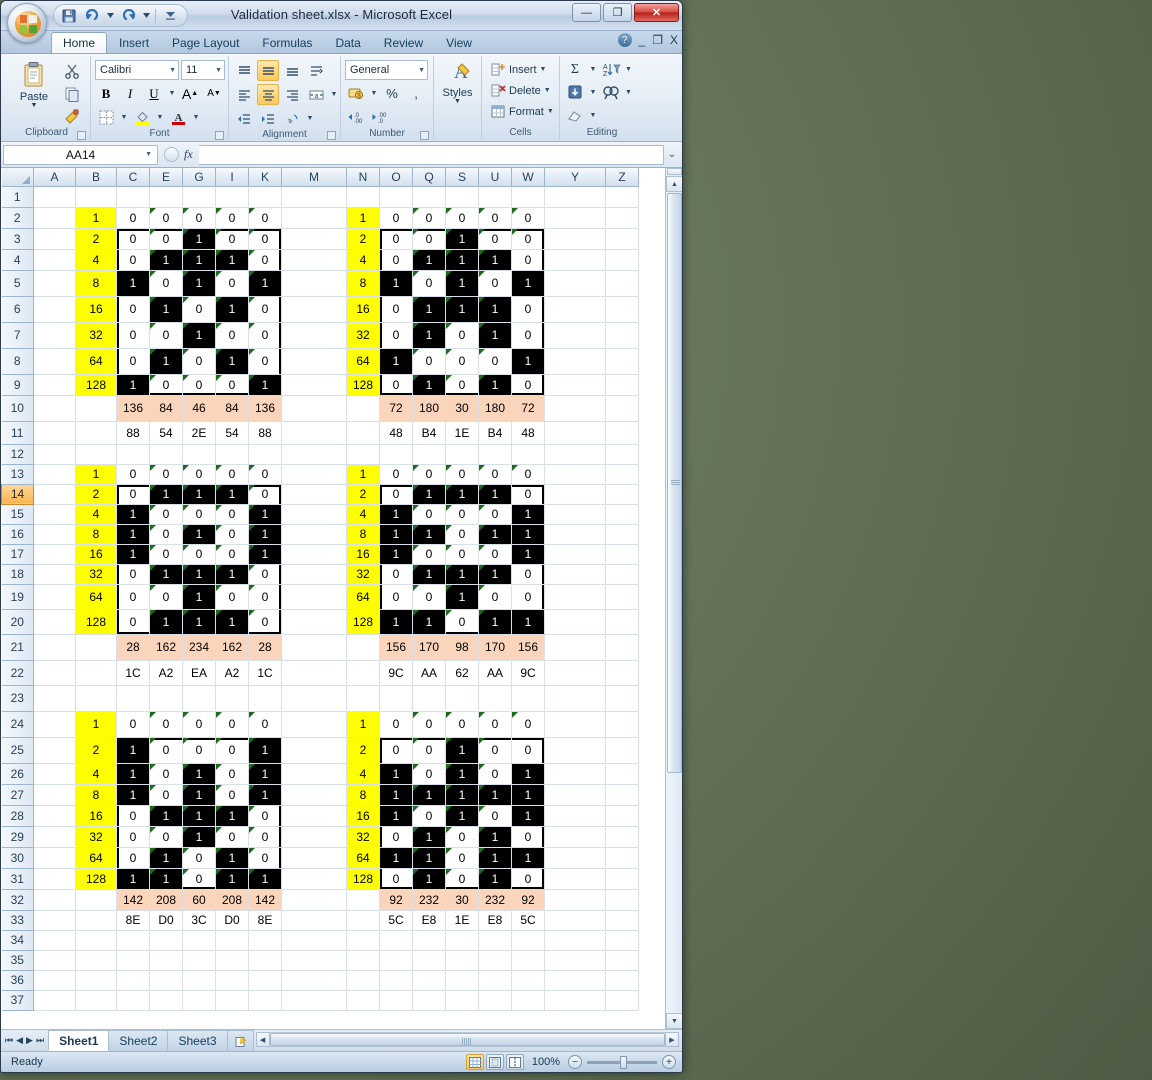  I want to click on cell-A28, so click(54, 816).